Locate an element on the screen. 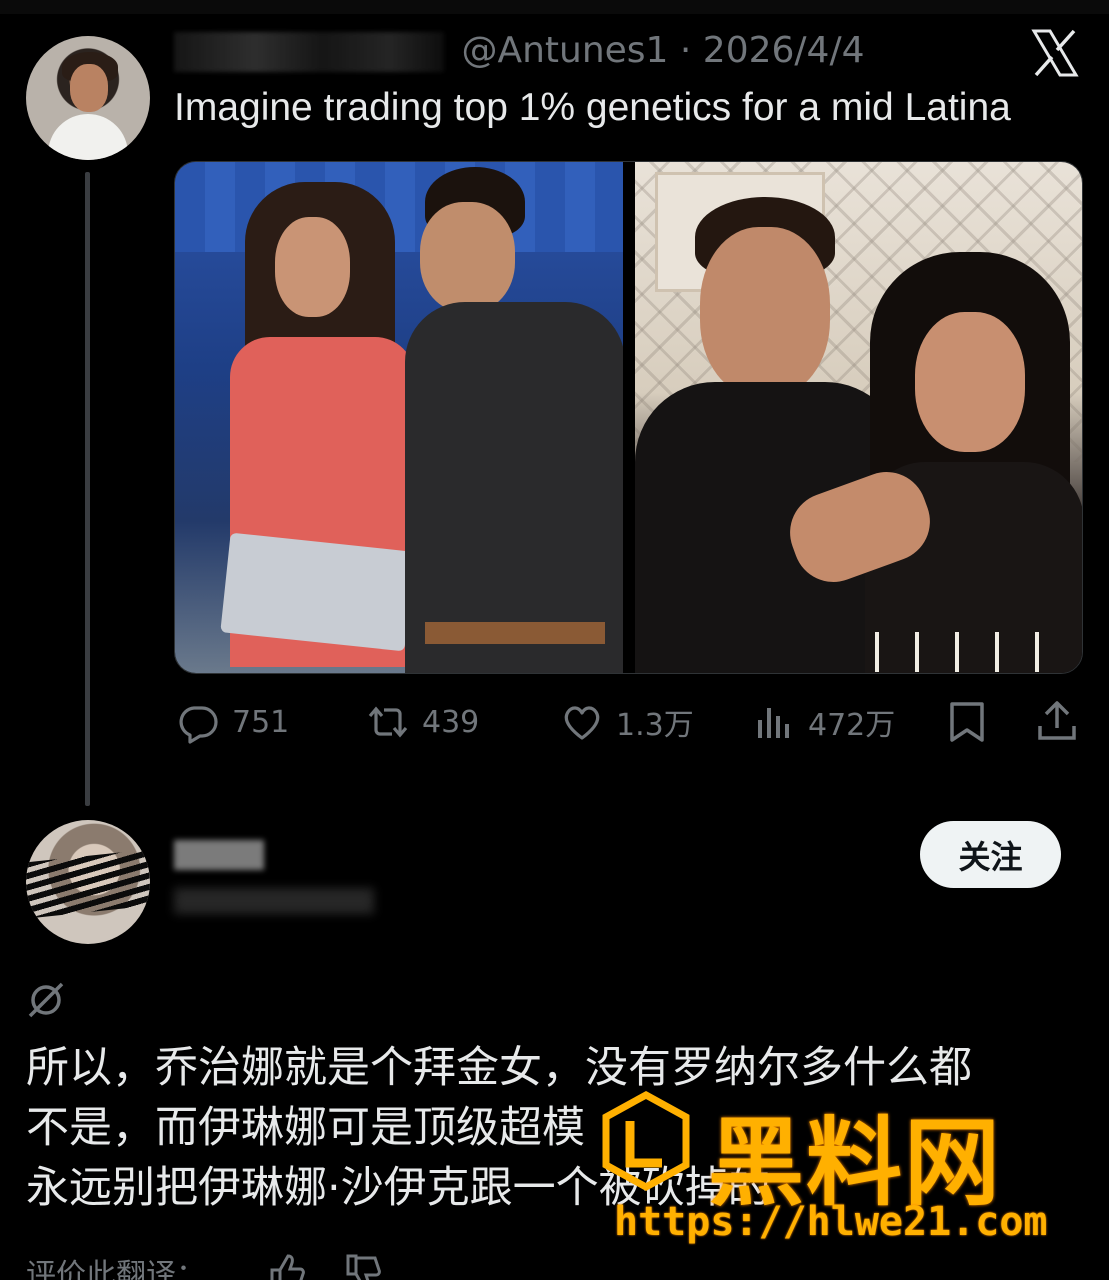 Image resolution: width=1109 pixels, height=1280 pixels. reply-icon is located at coordinates (198, 725).